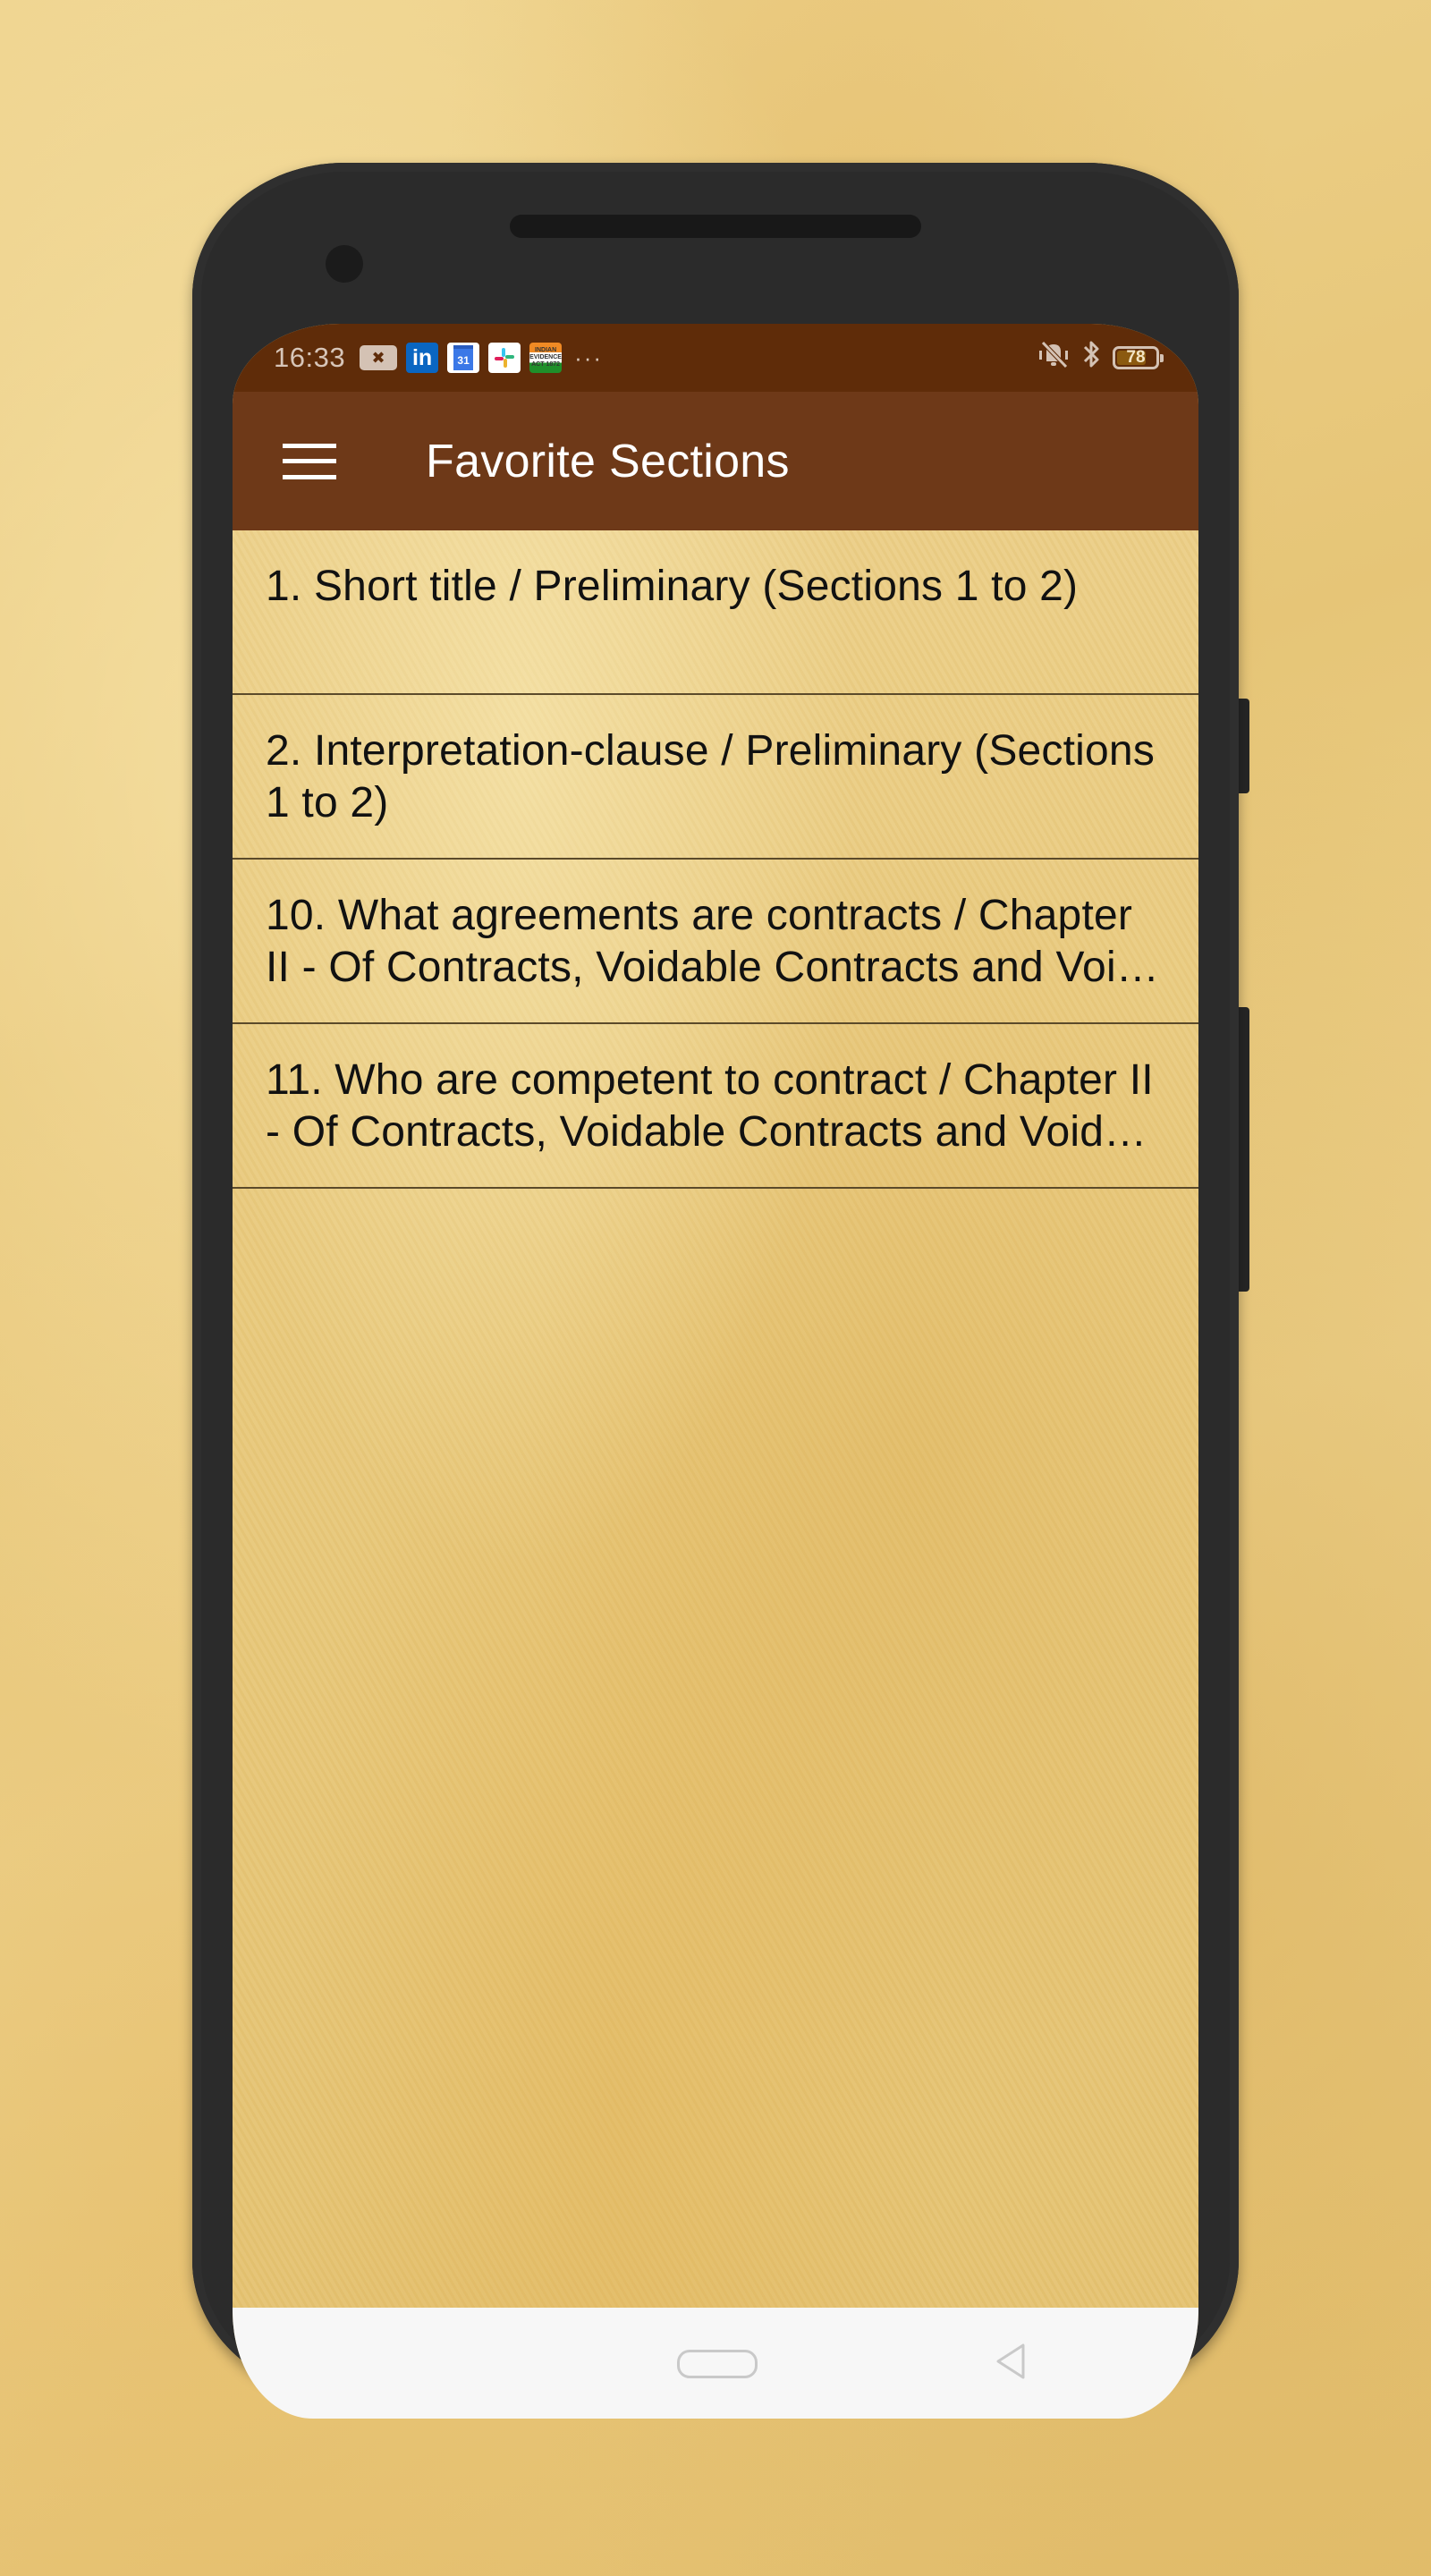 This screenshot has height=2576, width=1431. I want to click on app-bar: Favorite Sections, so click(716, 461).